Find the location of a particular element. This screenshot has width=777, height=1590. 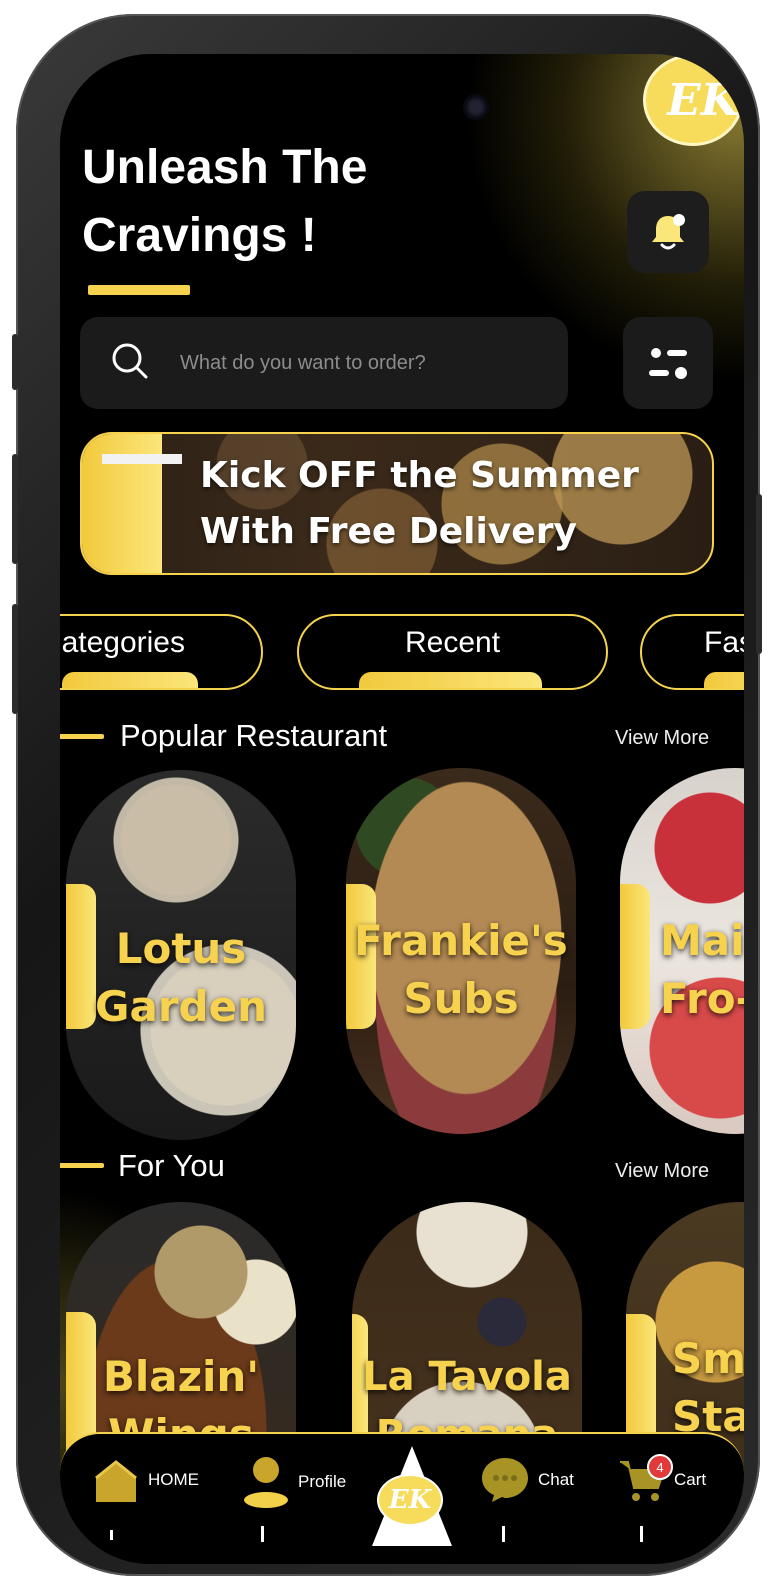

promo-text: Kick OFF the Summer With Free Delivery is located at coordinates (419, 504).